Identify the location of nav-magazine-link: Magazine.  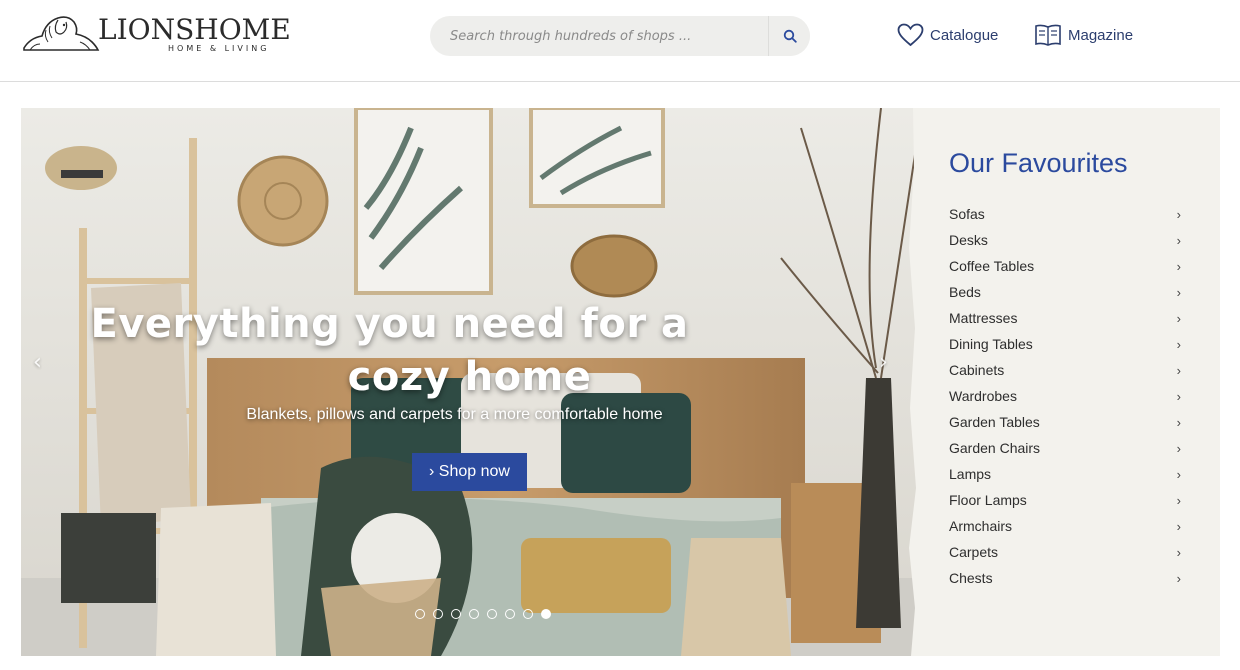
(1083, 35).